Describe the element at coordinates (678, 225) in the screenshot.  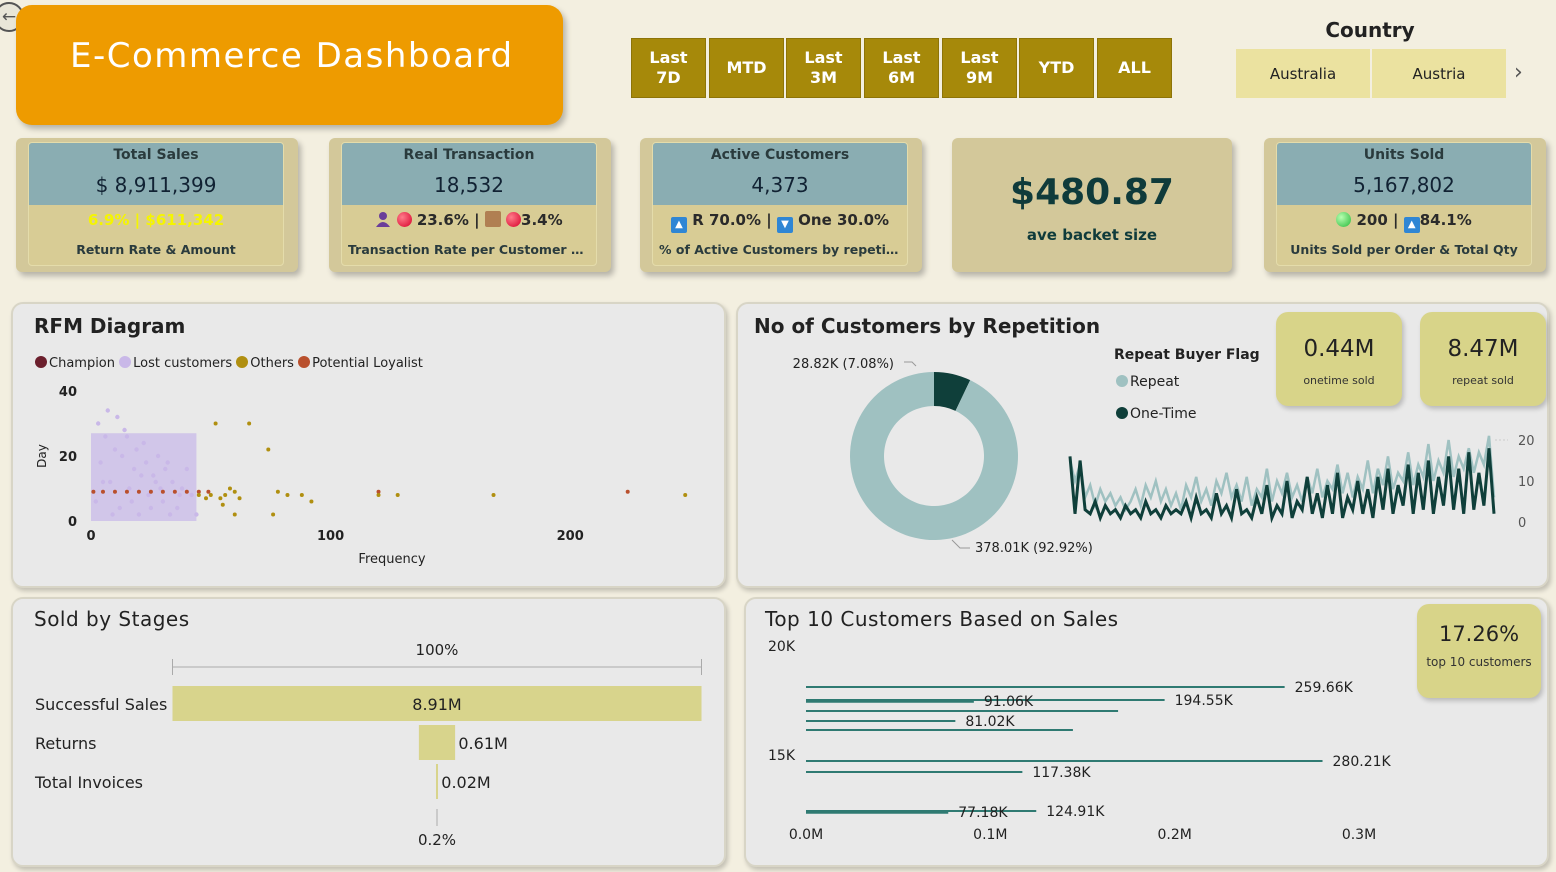
I see `up-triangle-icon: ▲` at that location.